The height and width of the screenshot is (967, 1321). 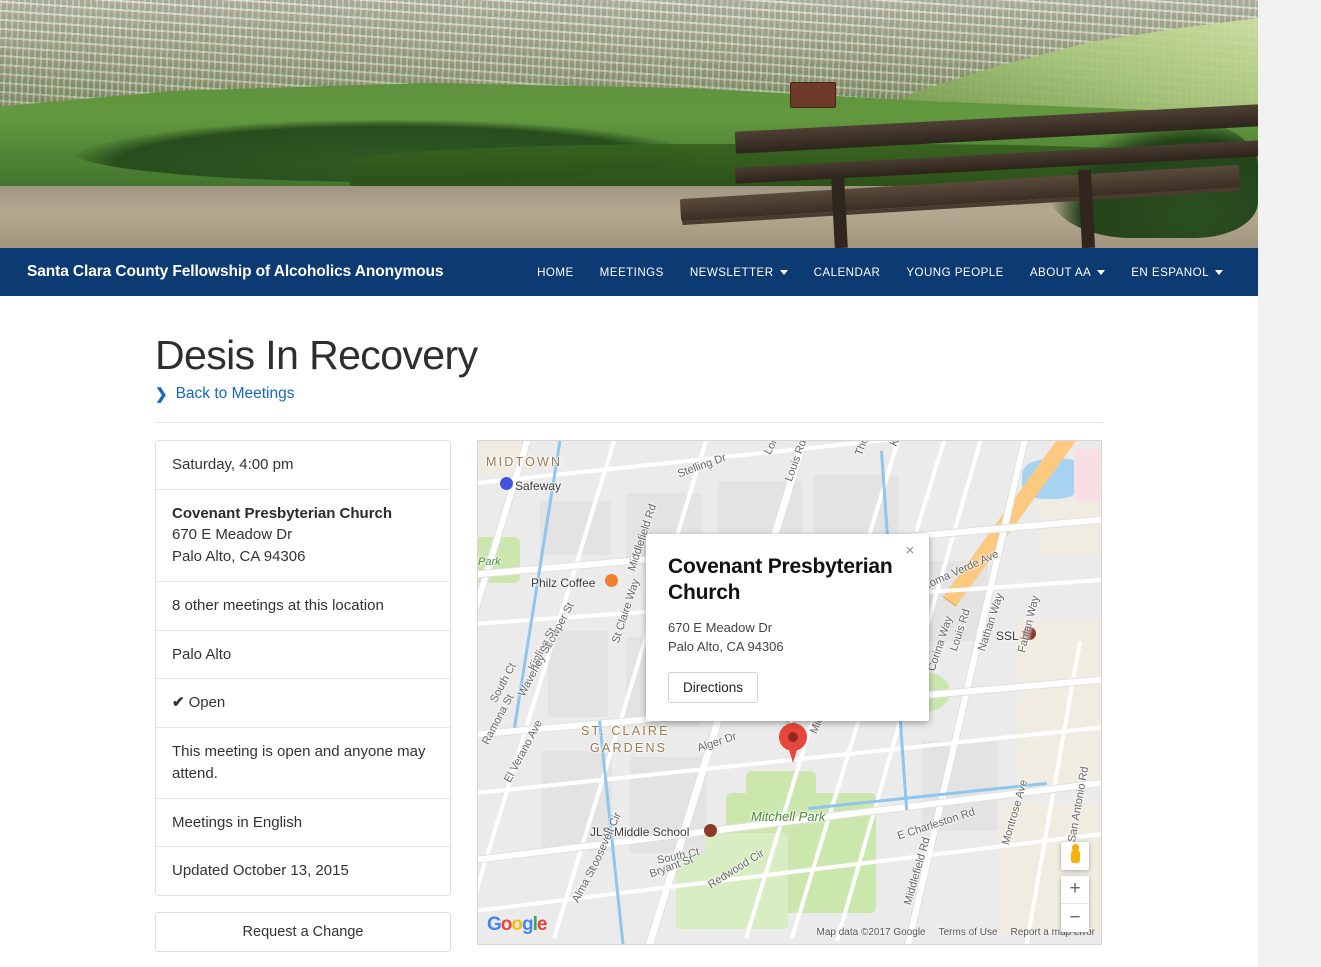 I want to click on map-label: ST. CLAIRE, so click(x=625, y=730).